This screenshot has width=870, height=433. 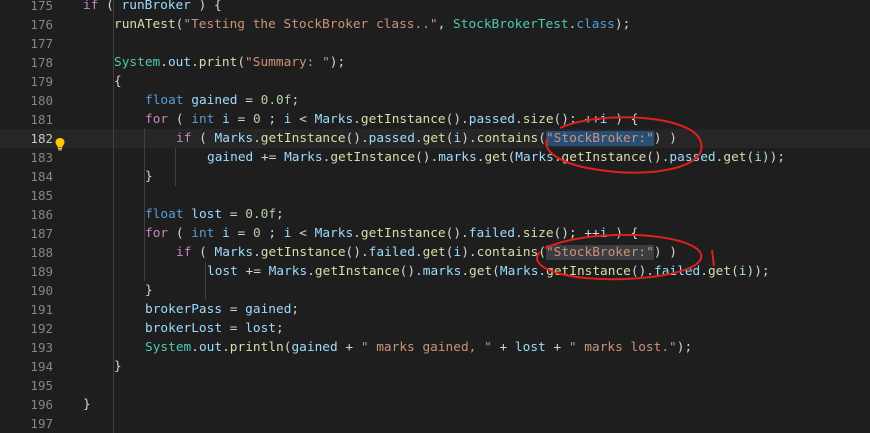 I want to click on line-number: 192, so click(x=41, y=328).